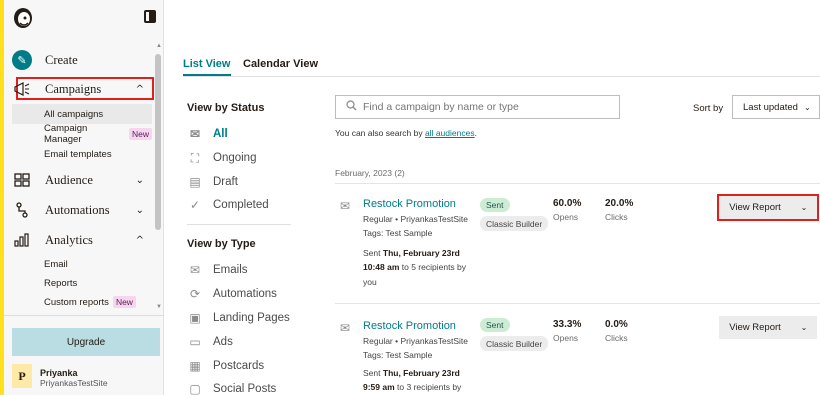 Image resolution: width=820 pixels, height=395 pixels. What do you see at coordinates (414, 267) in the screenshot?
I see `campaign-sent-detail: 10:48 am to 5 recipients by` at bounding box center [414, 267].